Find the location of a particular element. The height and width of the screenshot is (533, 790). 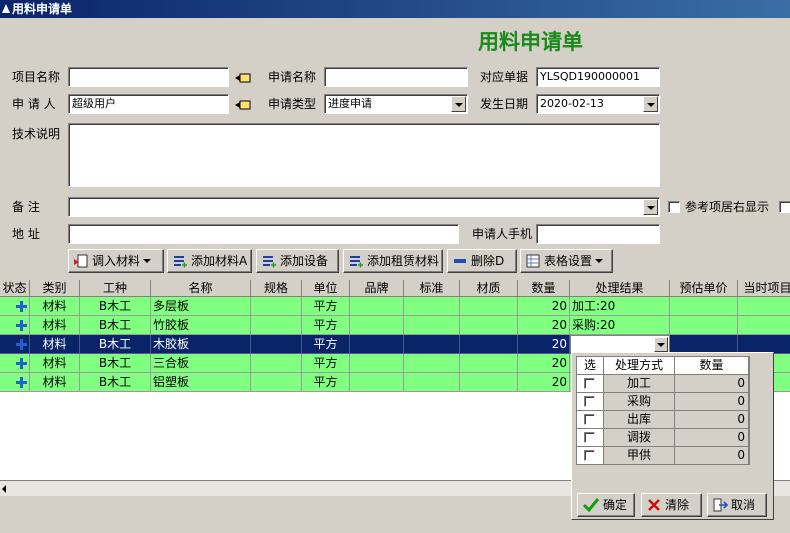

grid-column-header: 数量 is located at coordinates (544, 288).